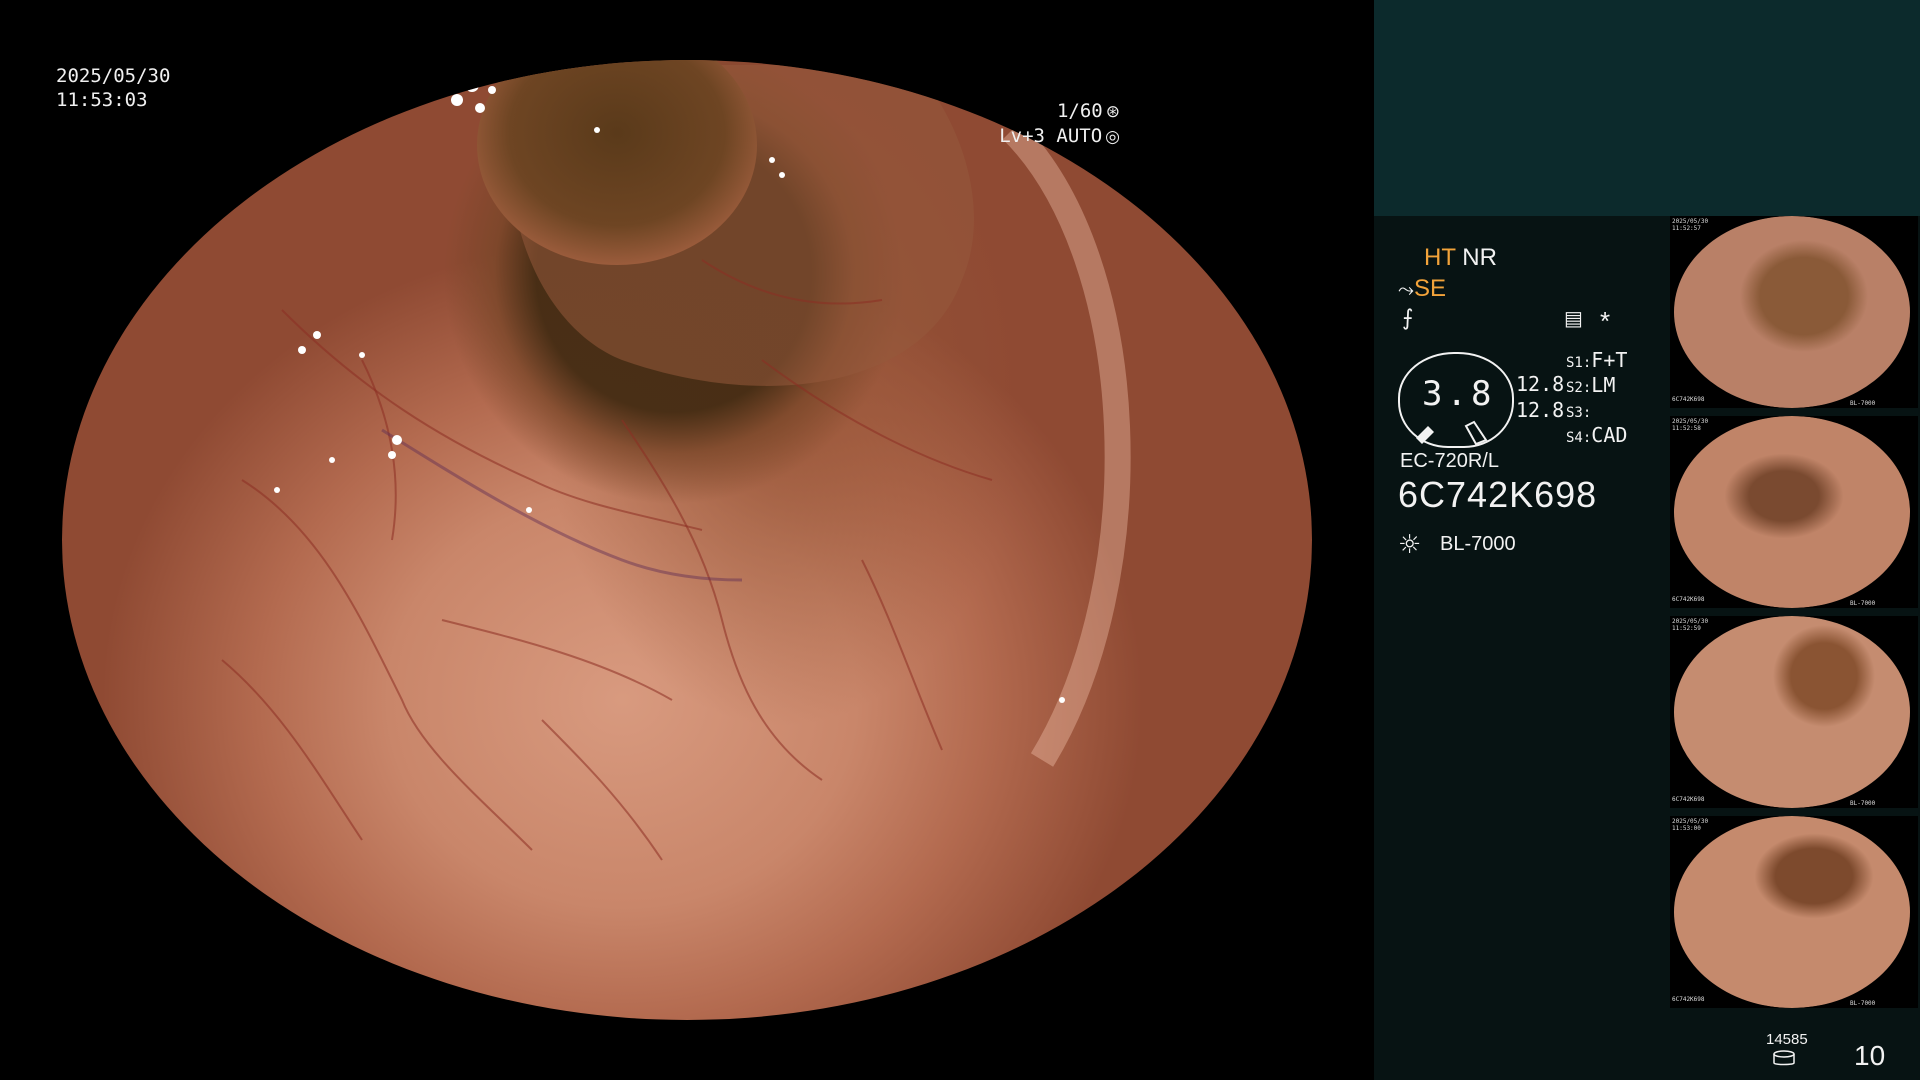  What do you see at coordinates (1609, 435) in the screenshot?
I see `setting-value: CAD` at bounding box center [1609, 435].